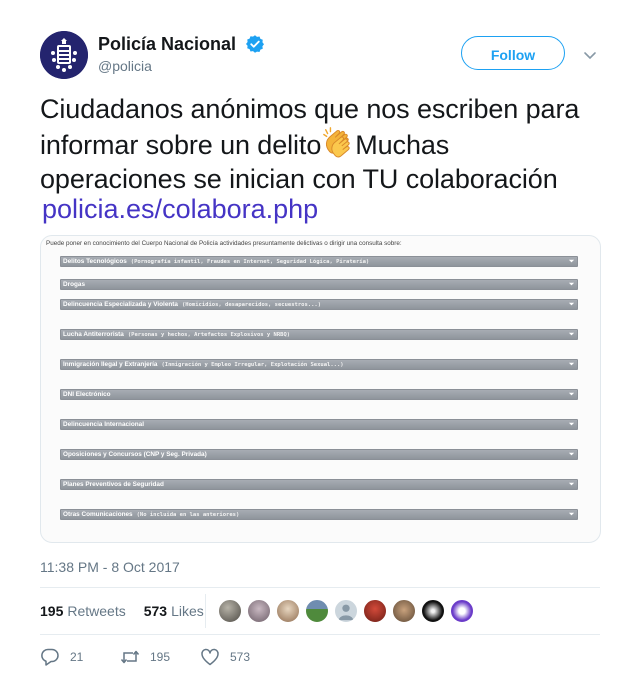 This screenshot has height=697, width=640. I want to click on handle: @policia, so click(181, 66).